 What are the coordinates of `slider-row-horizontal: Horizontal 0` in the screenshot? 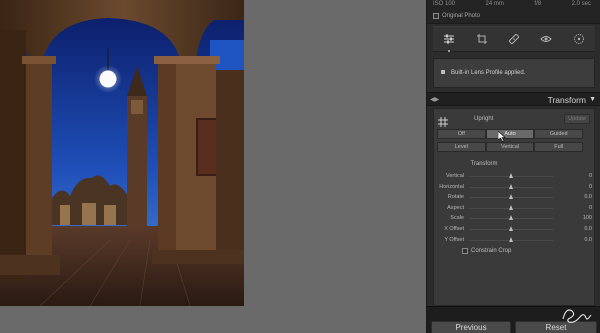 It's located at (514, 187).